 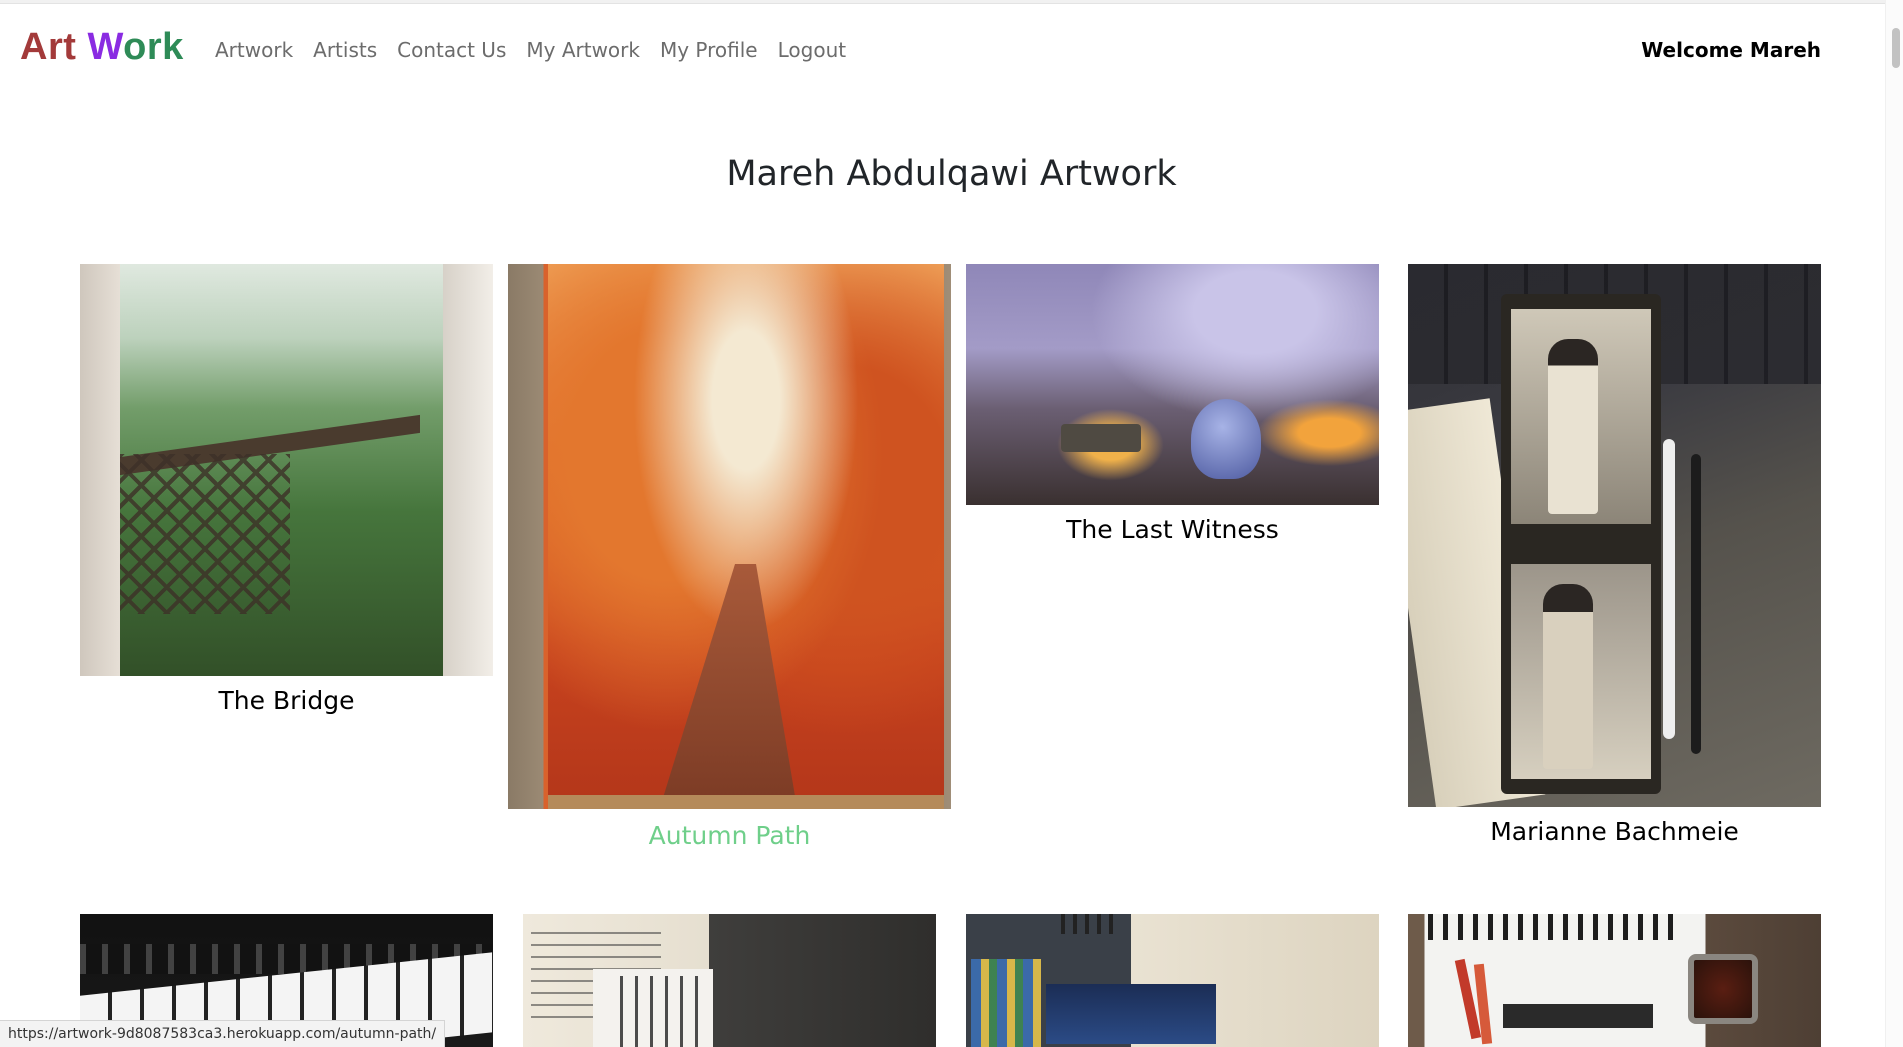 What do you see at coordinates (286, 701) in the screenshot?
I see `artwork-title: The Bridge` at bounding box center [286, 701].